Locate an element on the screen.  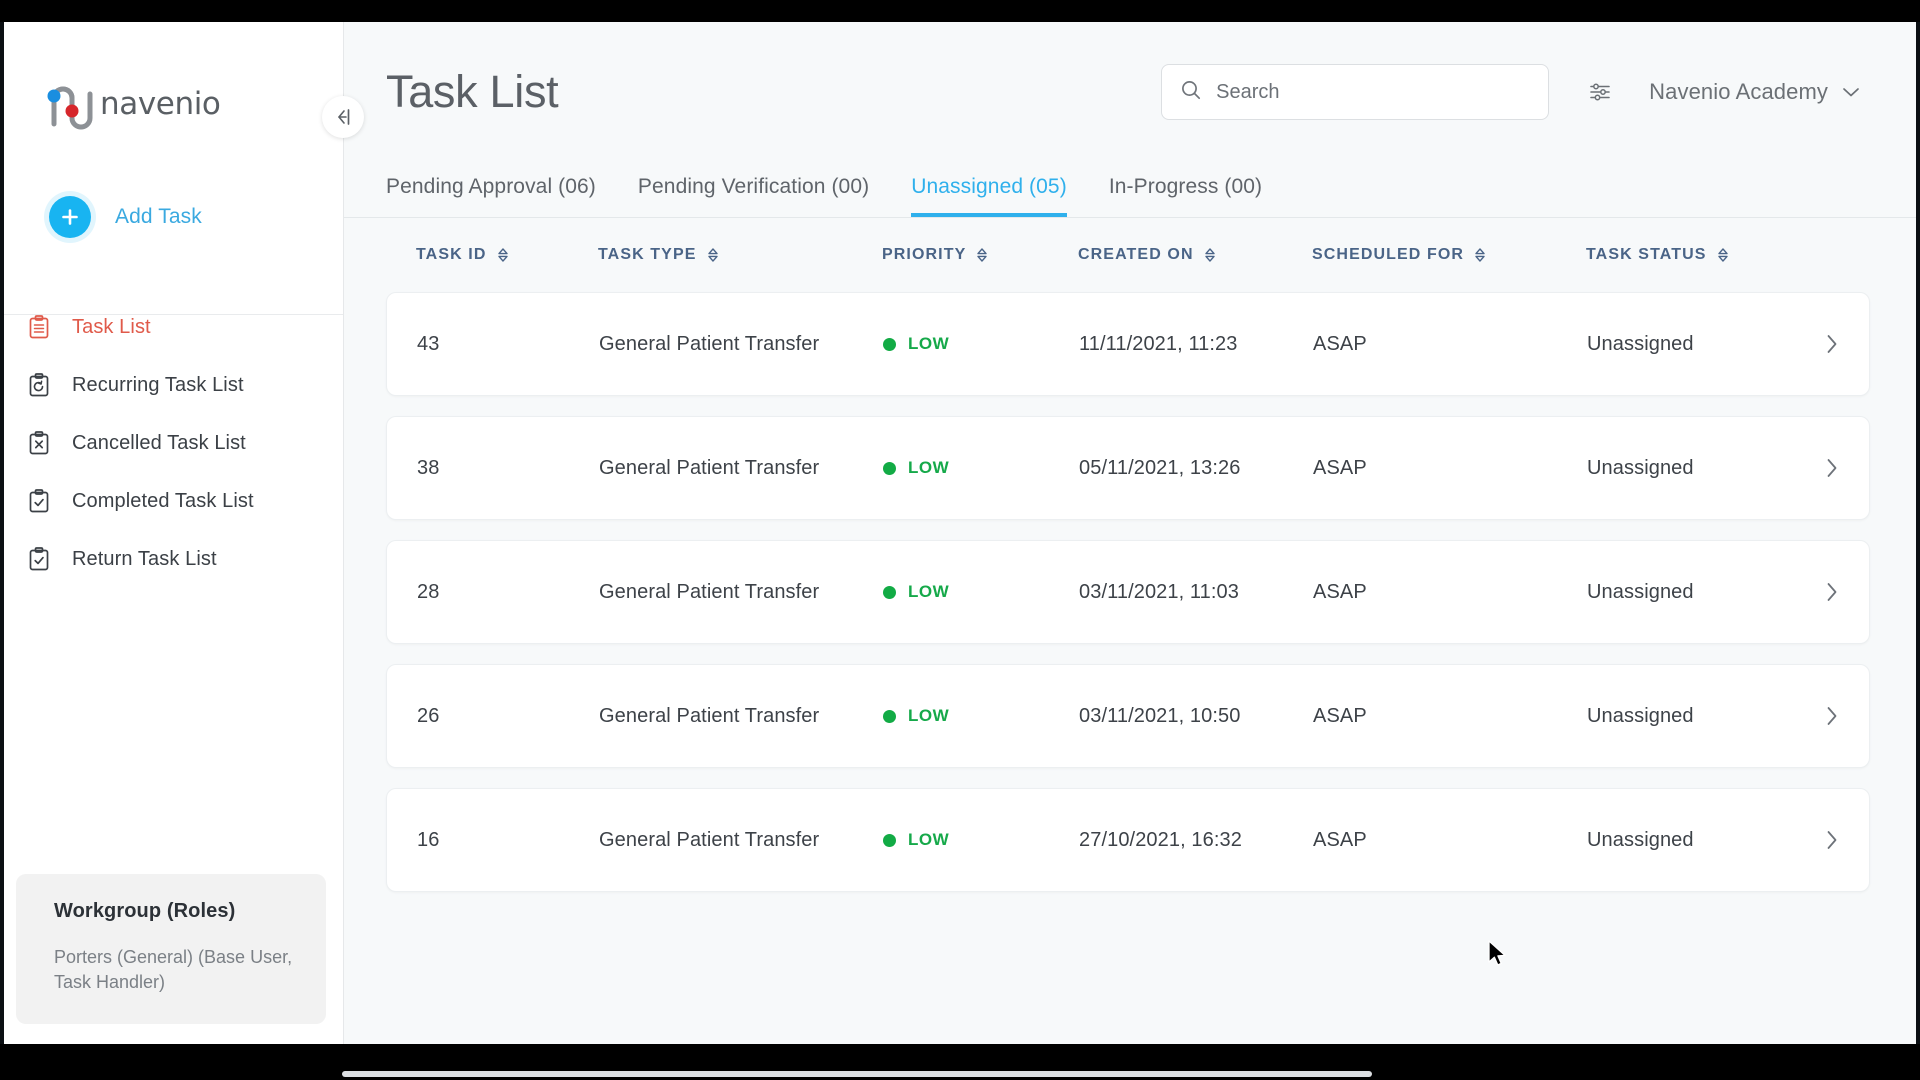
add-task-label: Add Task is located at coordinates (158, 216).